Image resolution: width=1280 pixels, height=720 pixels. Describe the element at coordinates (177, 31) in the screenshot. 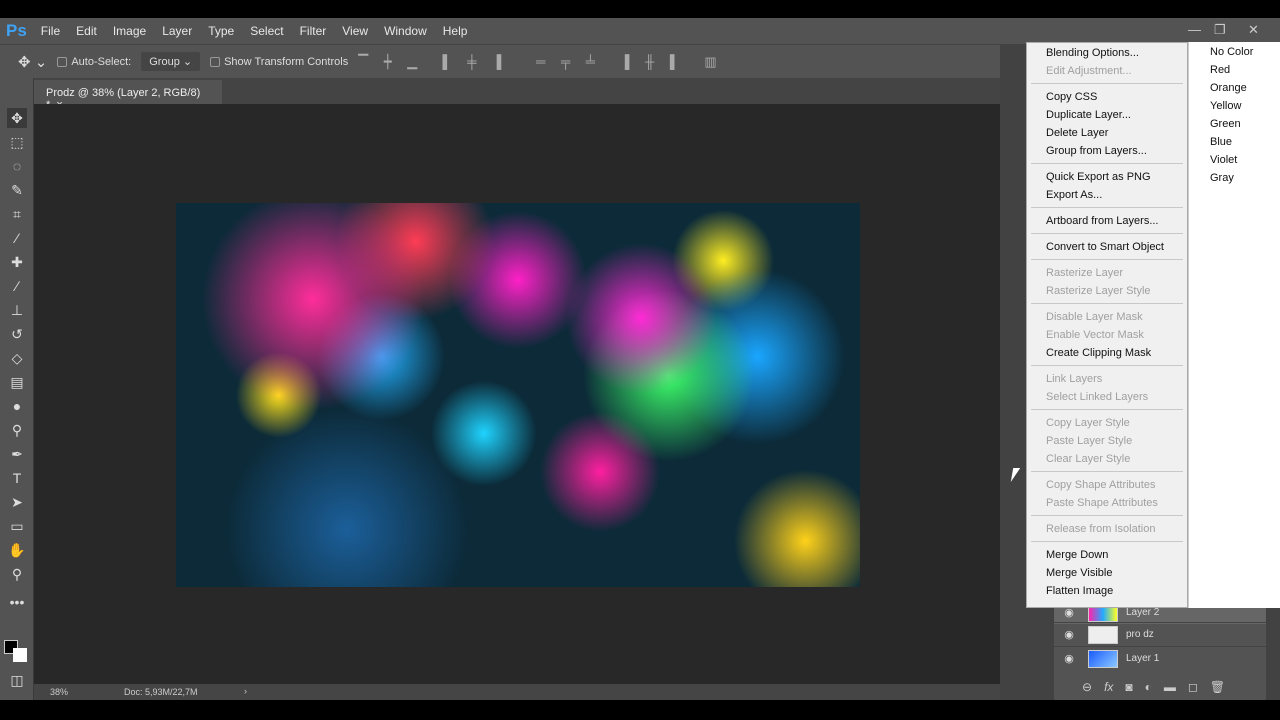

I see `menu-layer: Layer` at that location.